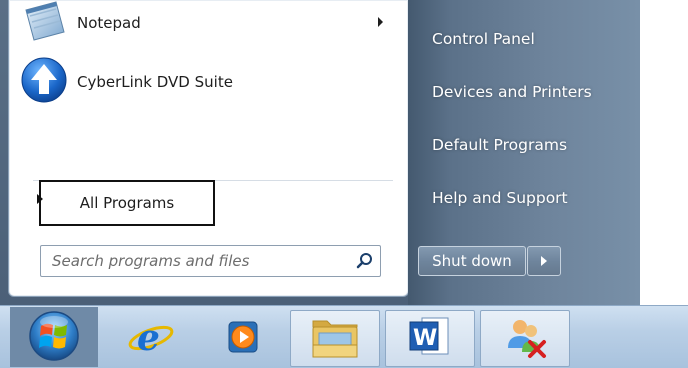 Image resolution: width=688 pixels, height=368 pixels. I want to click on all-programs-button: All Programs, so click(127, 203).